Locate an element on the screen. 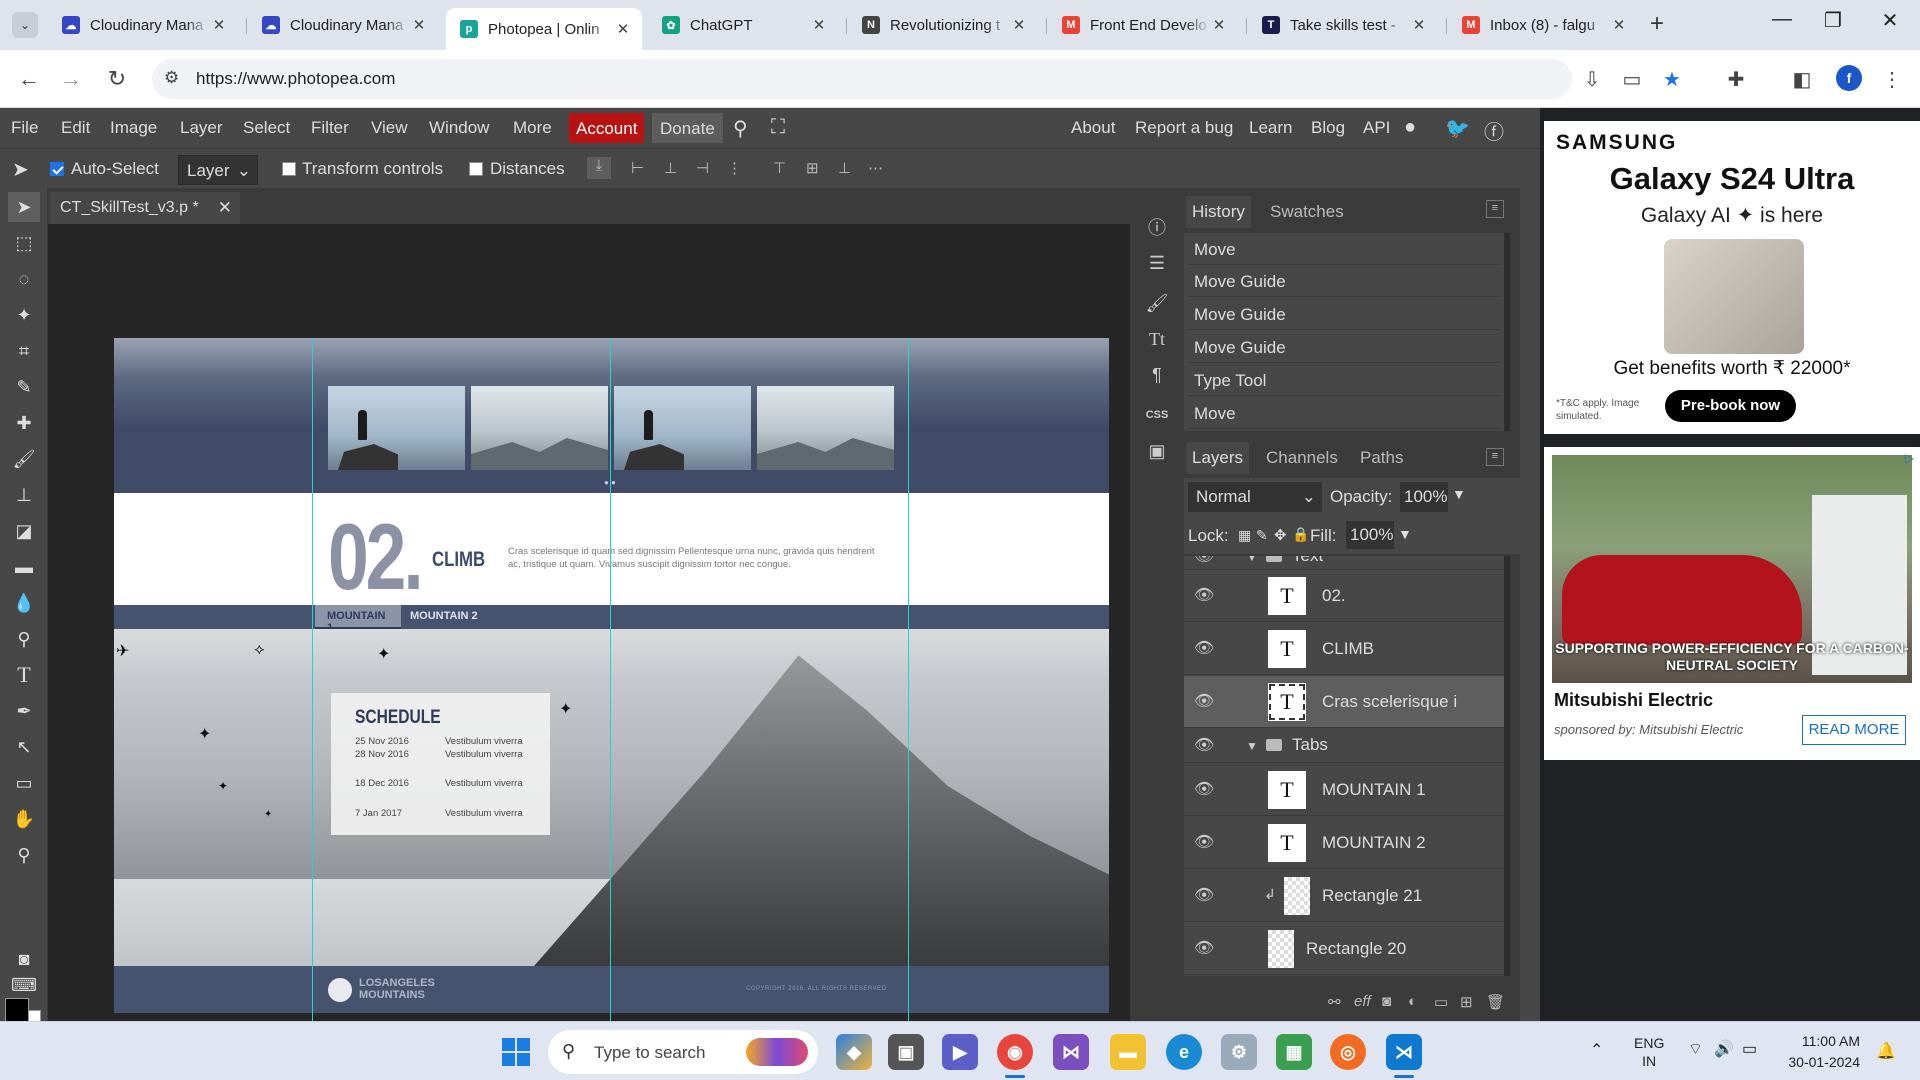  show-hidden-icons: ⌃ is located at coordinates (1596, 1050).